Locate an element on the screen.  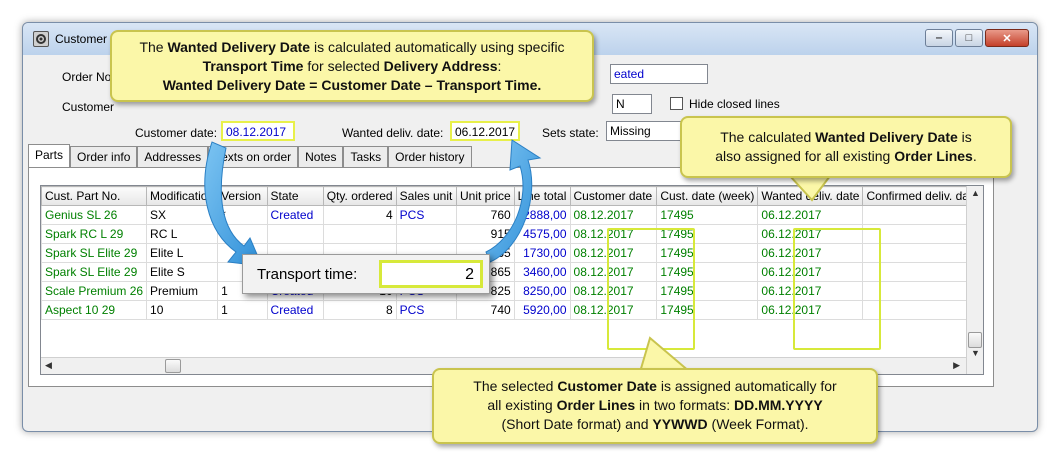
callout-text: is assigned automatically for is located at coordinates (746, 386).